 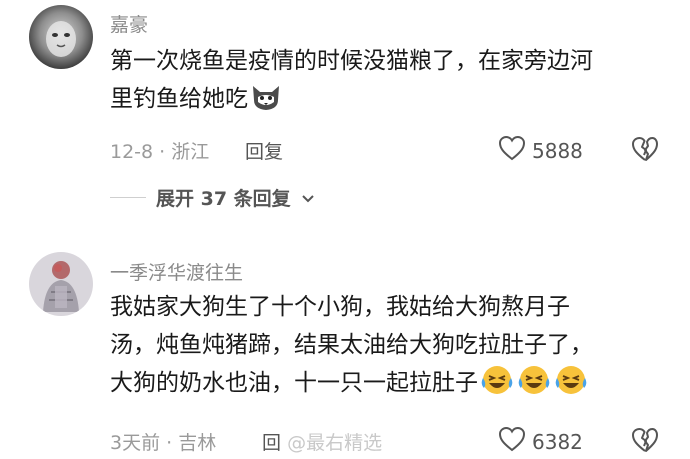 What do you see at coordinates (179, 99) in the screenshot?
I see `comment-line: 里钓鱼给她吃` at bounding box center [179, 99].